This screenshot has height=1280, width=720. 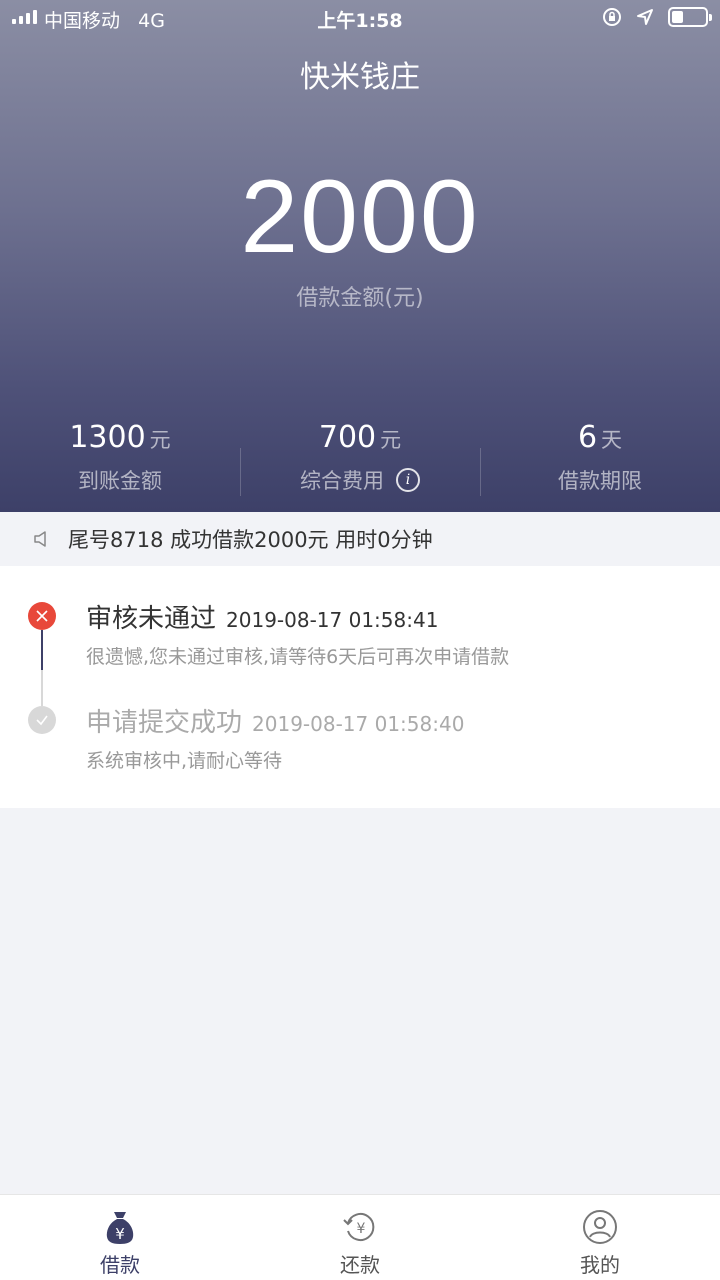 What do you see at coordinates (120, 1265) in the screenshot?
I see `tab-label: 借款` at bounding box center [120, 1265].